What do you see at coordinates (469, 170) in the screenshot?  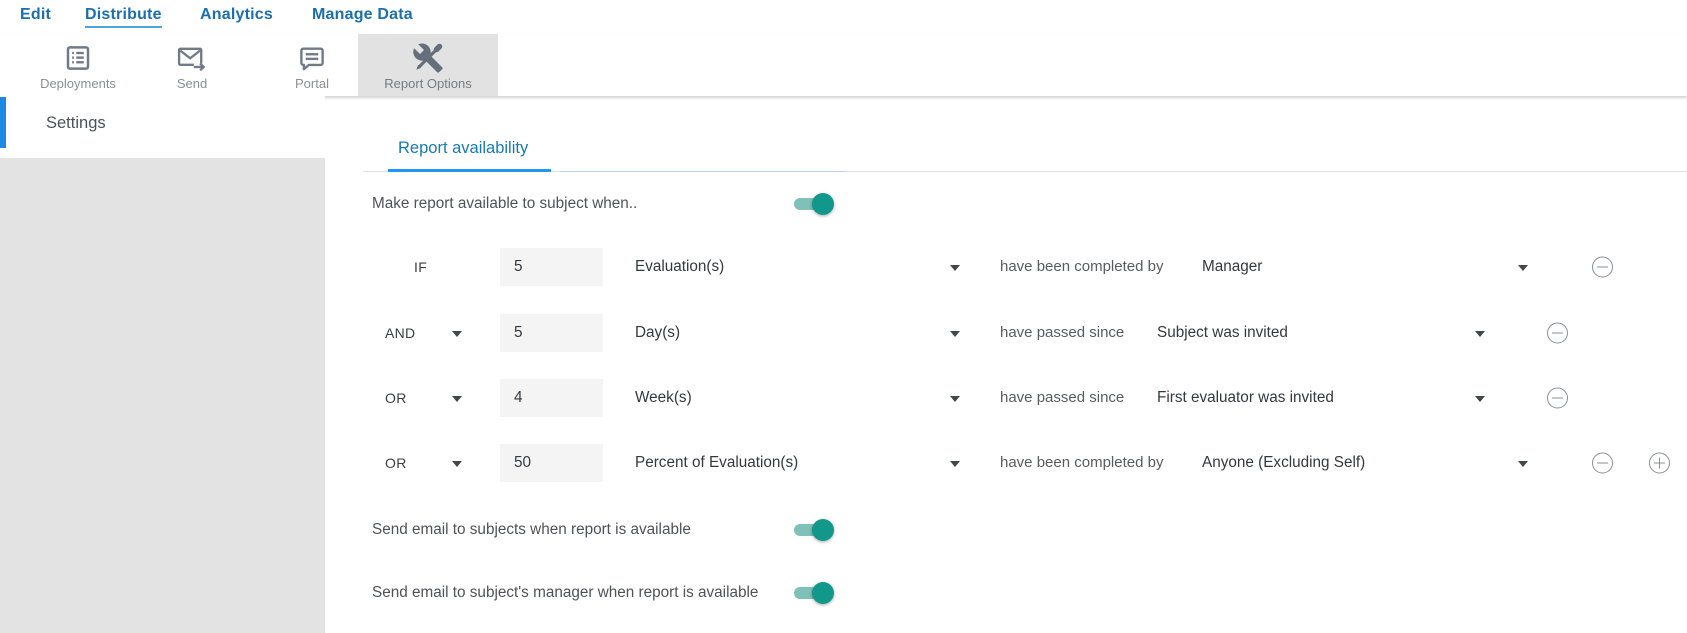 I see `active-tab-underline` at bounding box center [469, 170].